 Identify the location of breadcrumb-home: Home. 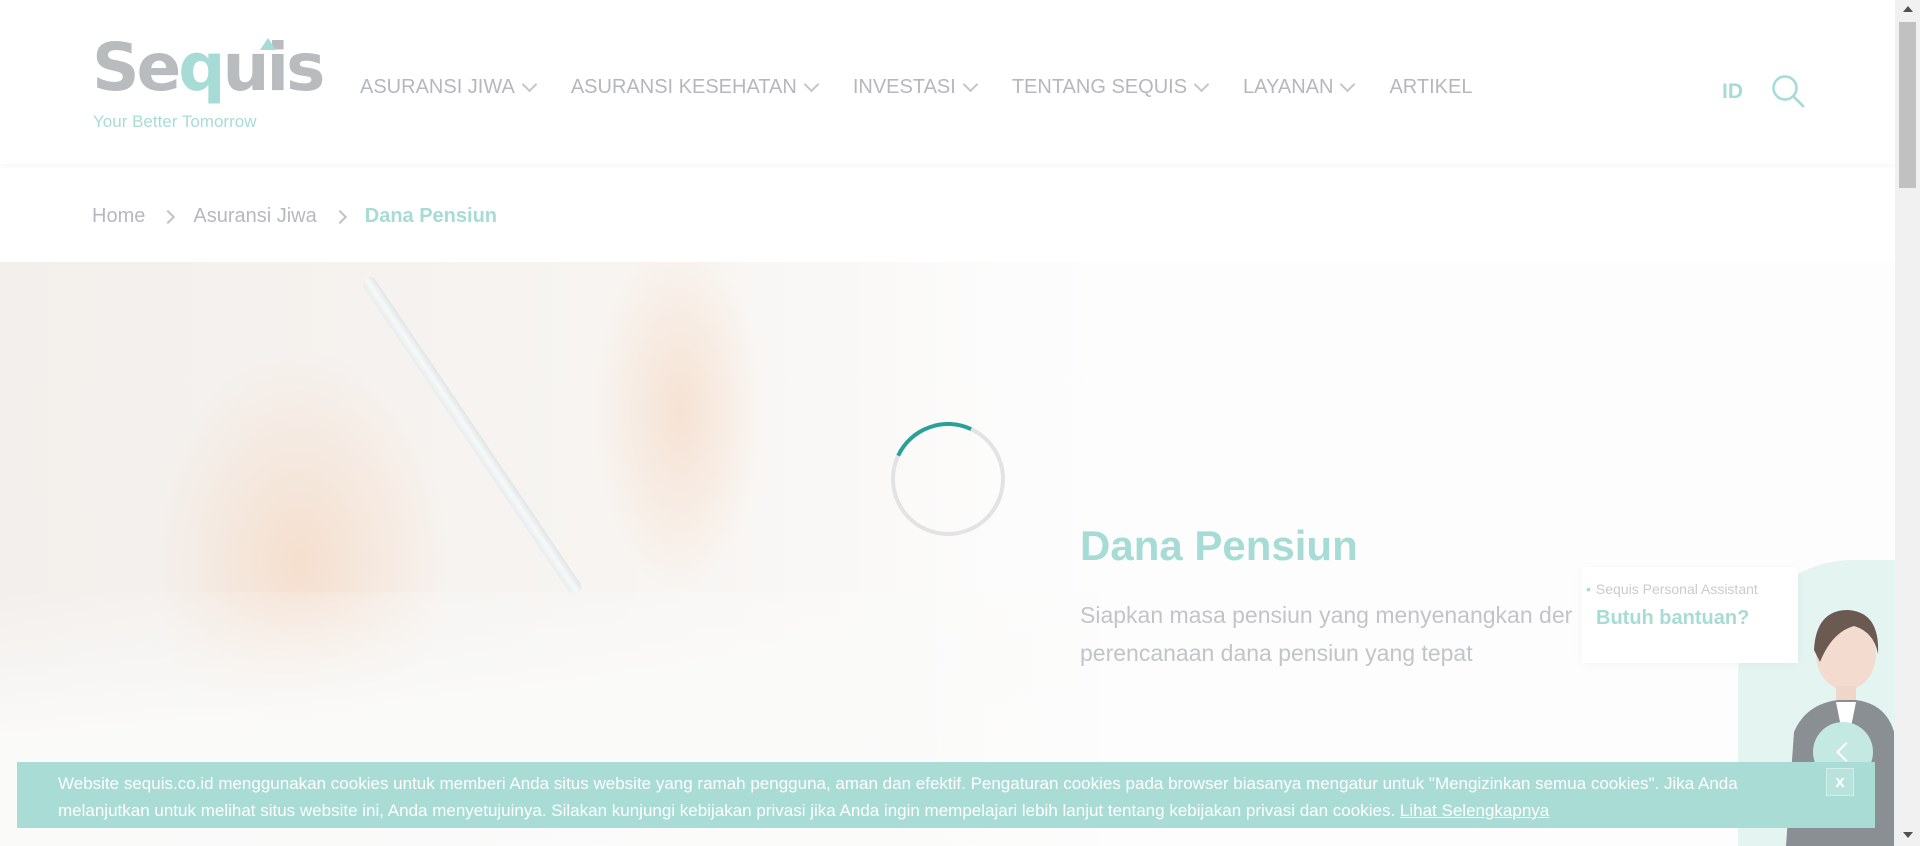
(118, 216).